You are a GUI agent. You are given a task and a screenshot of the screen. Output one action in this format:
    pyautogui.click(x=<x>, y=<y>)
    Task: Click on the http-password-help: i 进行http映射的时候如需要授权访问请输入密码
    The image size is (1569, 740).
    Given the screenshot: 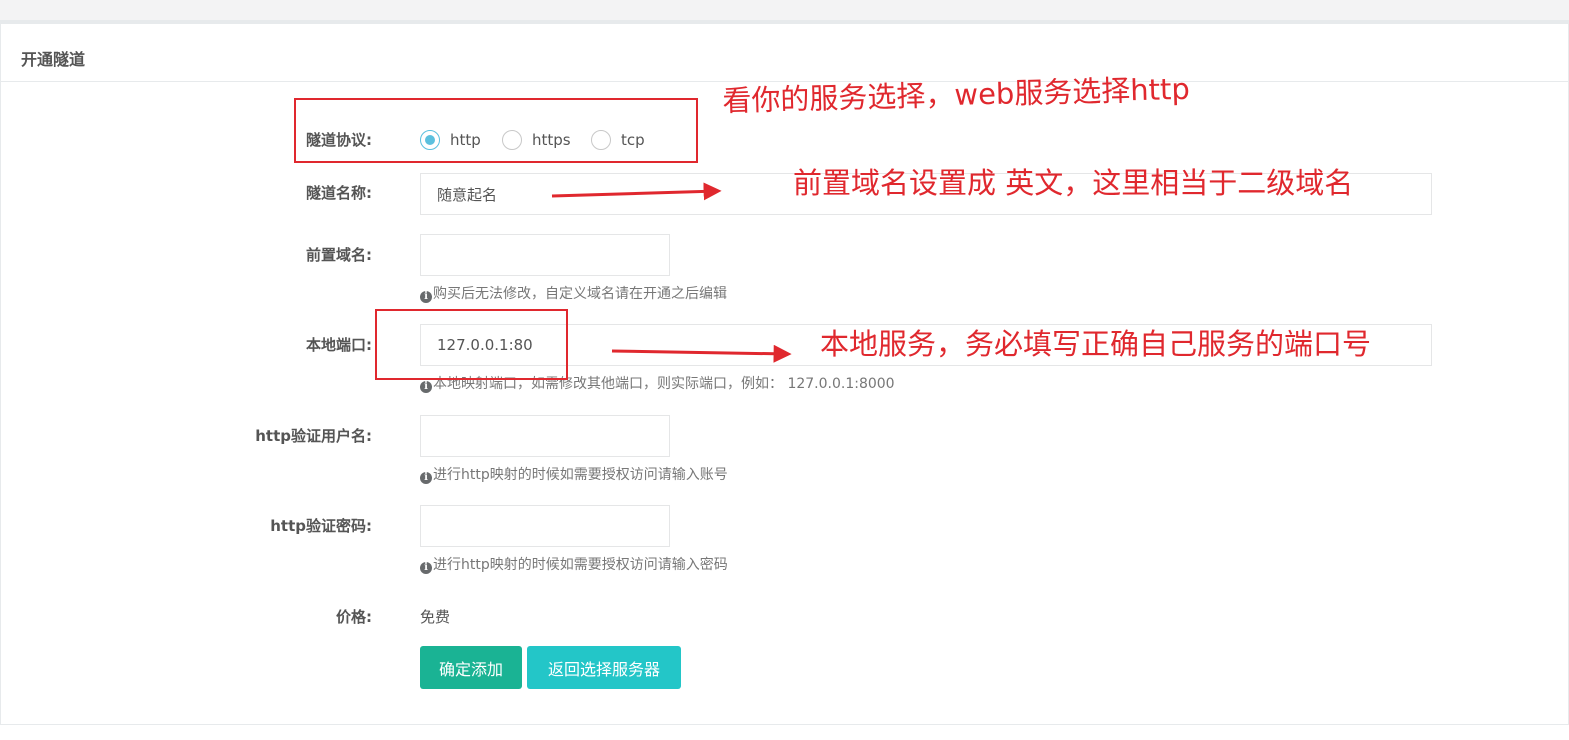 What is the action you would take?
    pyautogui.click(x=574, y=565)
    